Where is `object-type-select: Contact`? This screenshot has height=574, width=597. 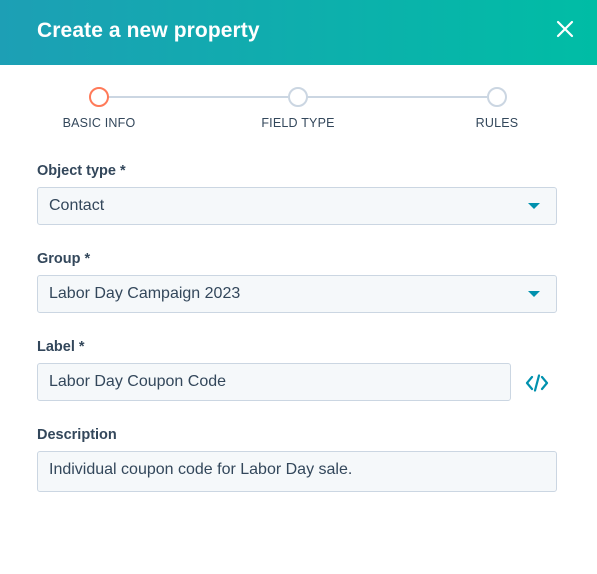
object-type-select: Contact is located at coordinates (297, 206).